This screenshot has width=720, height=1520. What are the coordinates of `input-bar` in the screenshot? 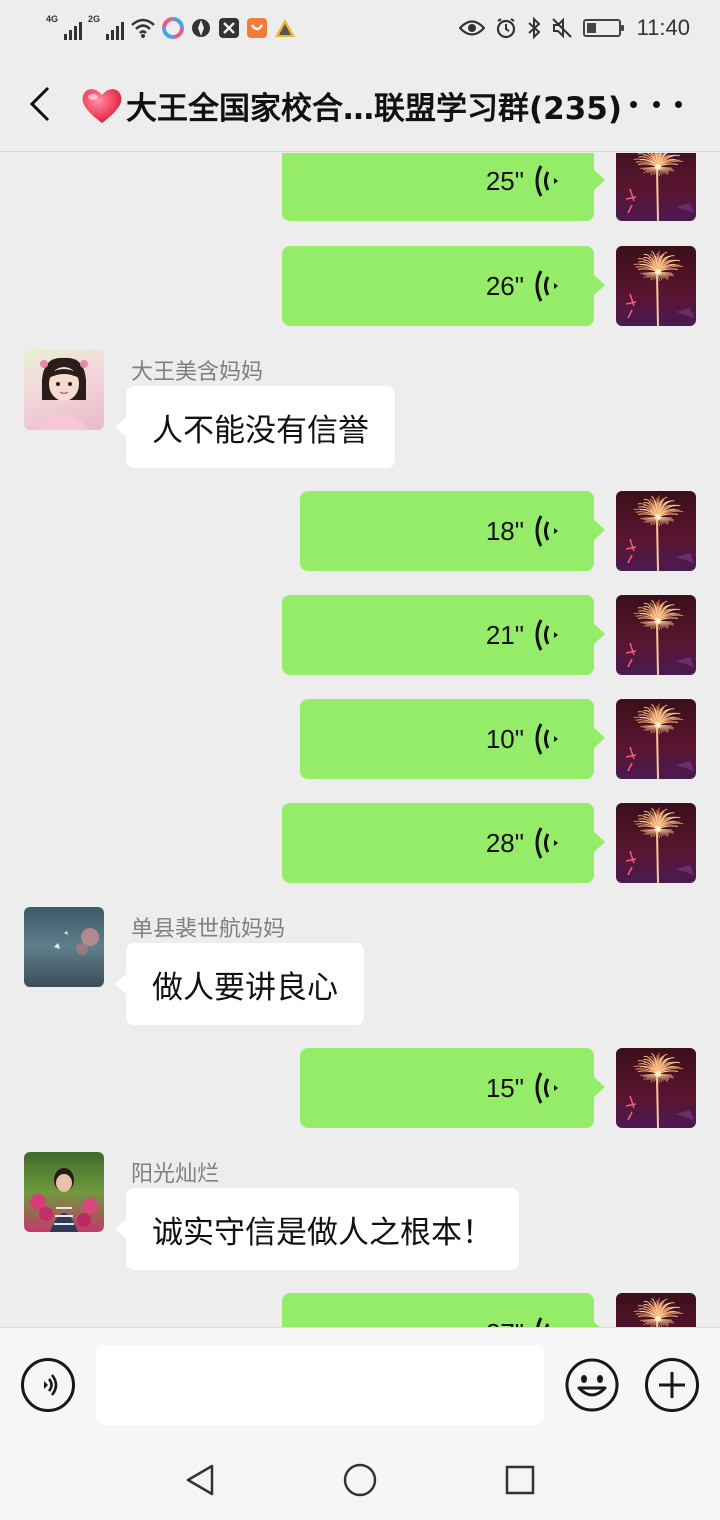 It's located at (360, 1383).